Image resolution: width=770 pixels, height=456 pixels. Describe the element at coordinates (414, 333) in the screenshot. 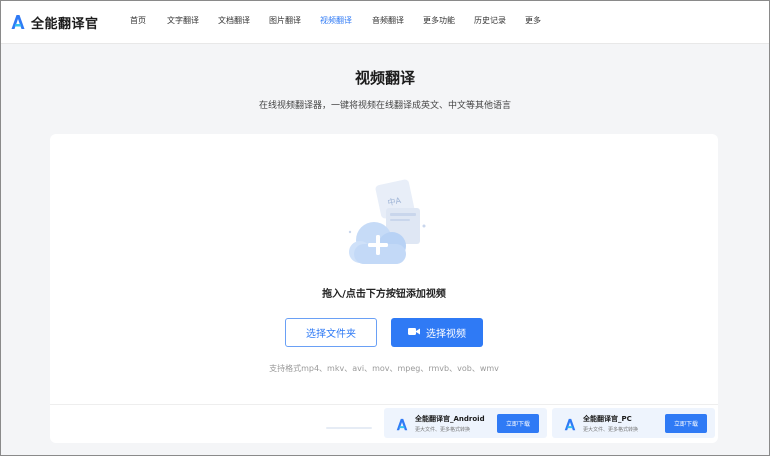

I see `video-camera-icon` at that location.